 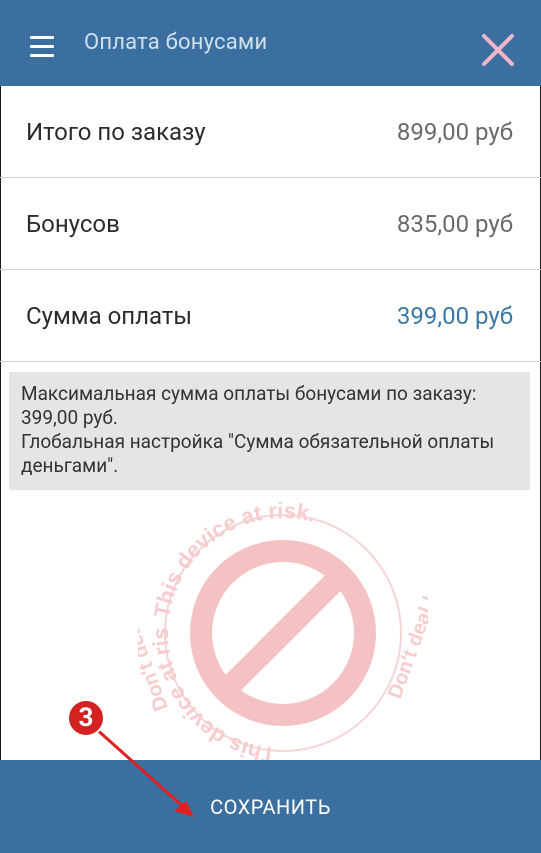 What do you see at coordinates (498, 50) in the screenshot?
I see `close-icon` at bounding box center [498, 50].